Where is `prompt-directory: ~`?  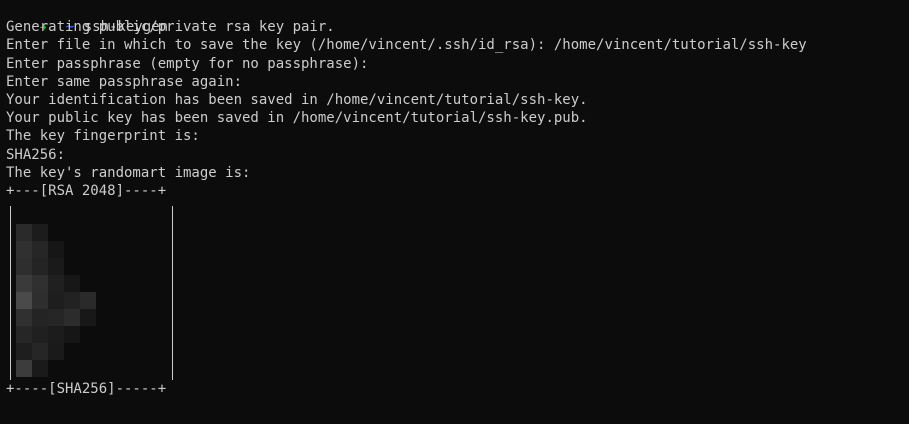
prompt-directory: ~ is located at coordinates (75, 420).